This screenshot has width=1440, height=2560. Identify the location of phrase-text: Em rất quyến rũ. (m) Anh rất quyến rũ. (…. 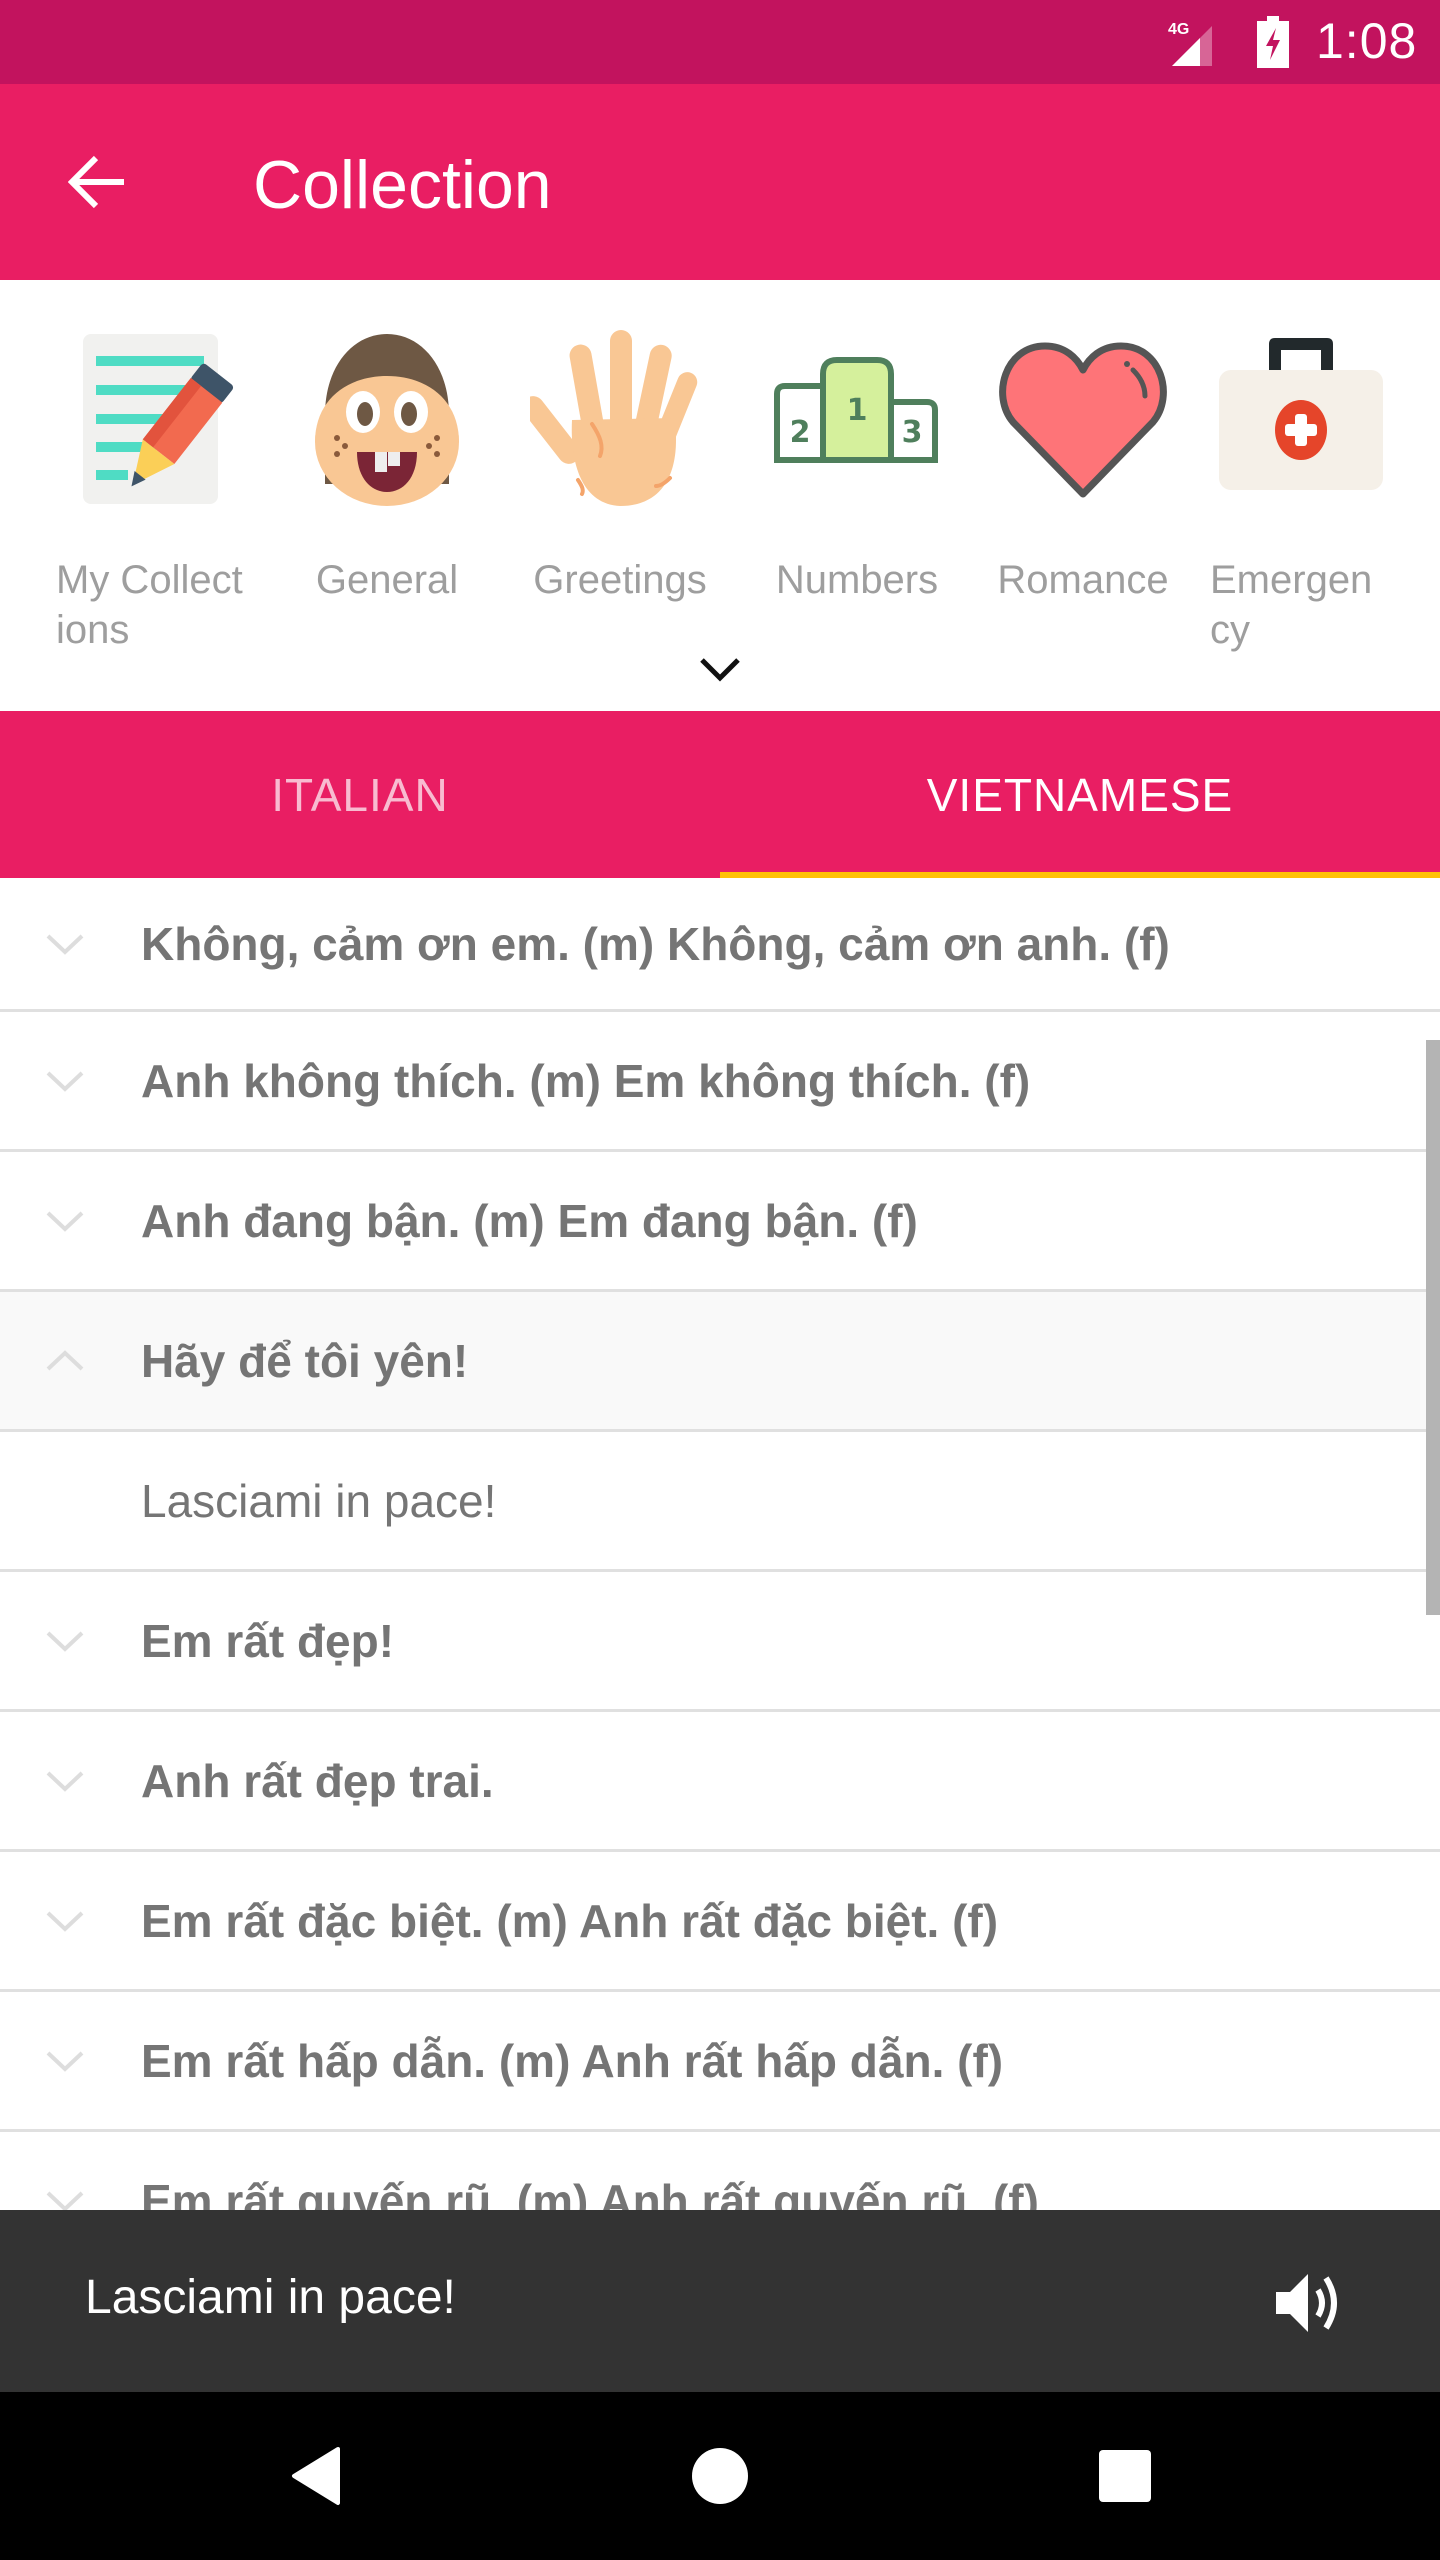
(590, 2192).